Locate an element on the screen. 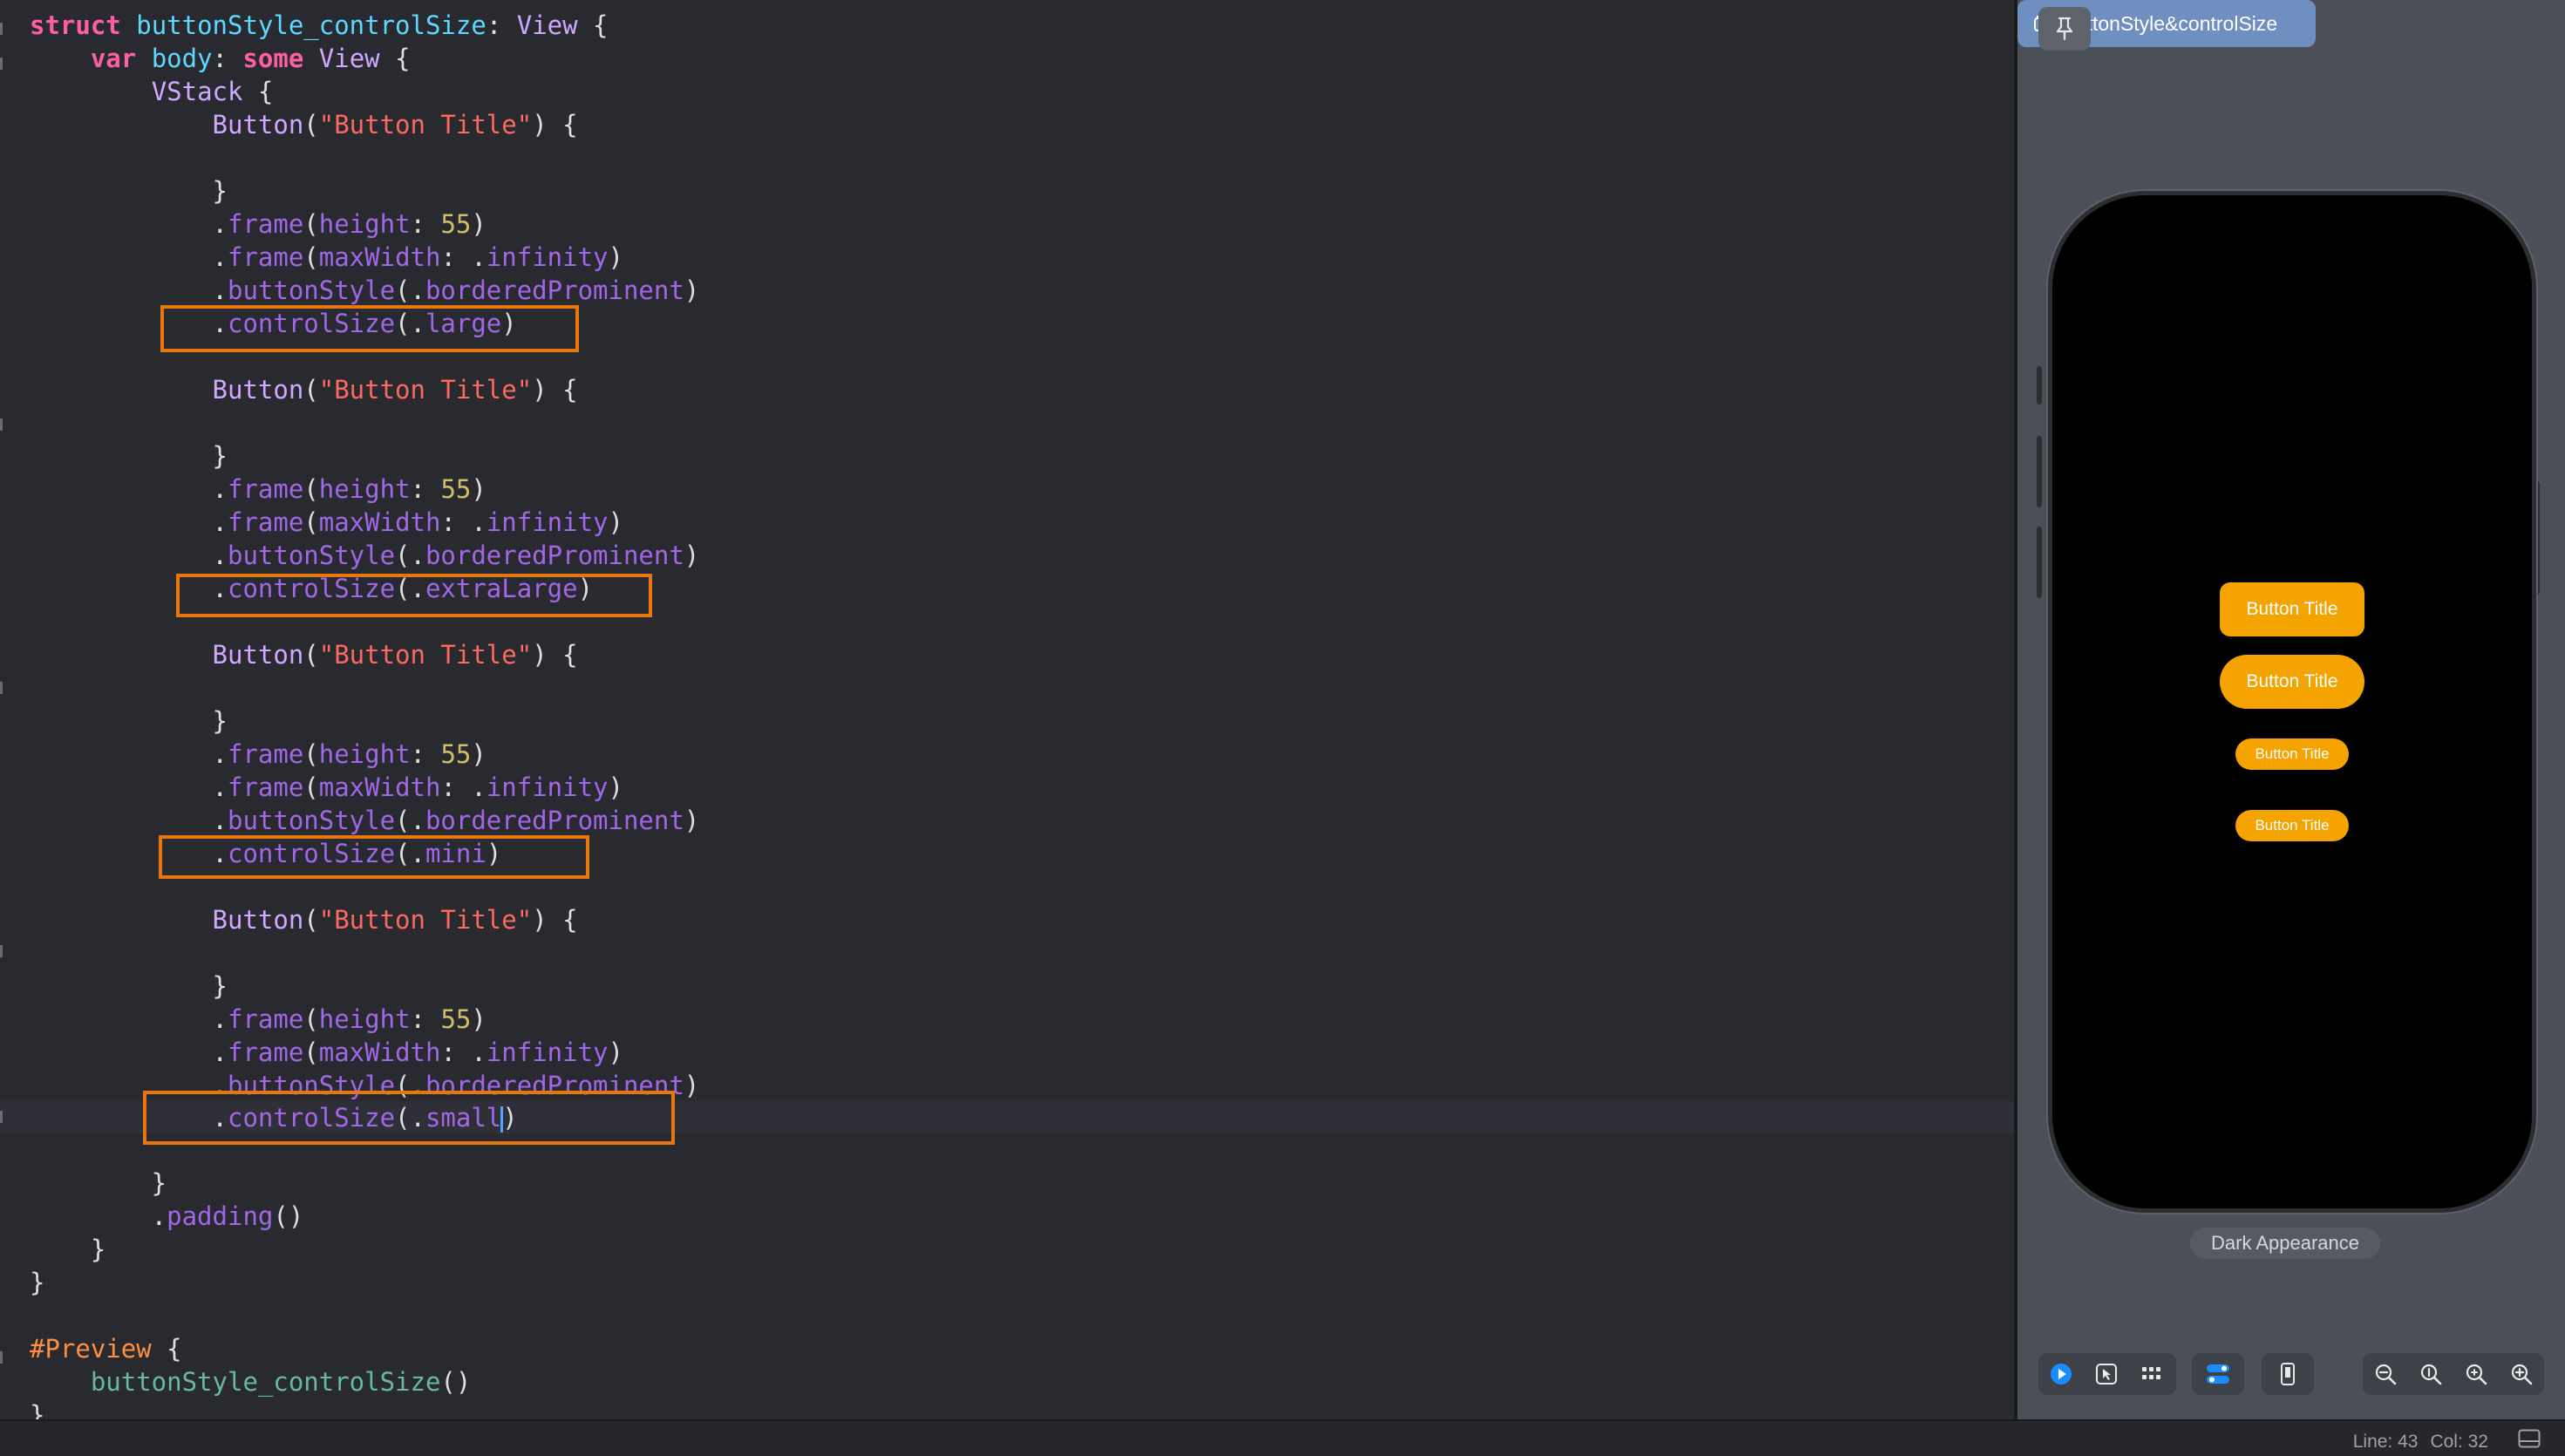 Image resolution: width=2565 pixels, height=1456 pixels. zoom-out-button is located at coordinates (2385, 1374).